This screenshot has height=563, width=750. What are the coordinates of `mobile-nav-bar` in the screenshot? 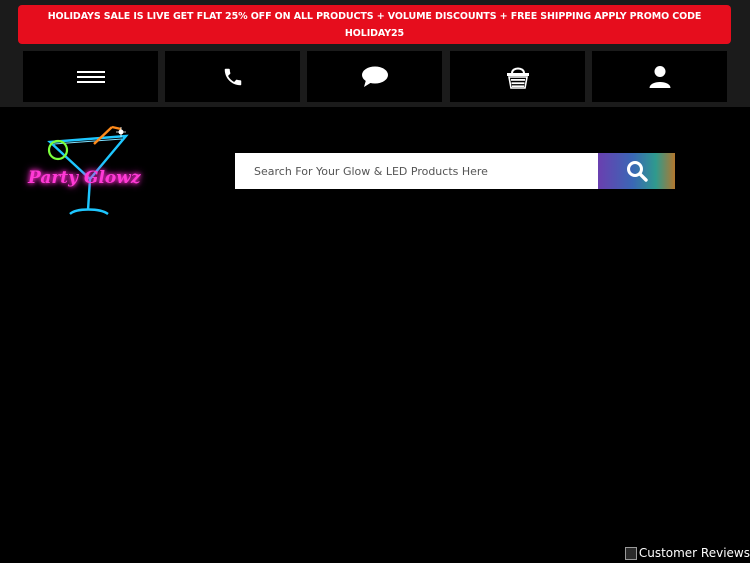 It's located at (375, 76).